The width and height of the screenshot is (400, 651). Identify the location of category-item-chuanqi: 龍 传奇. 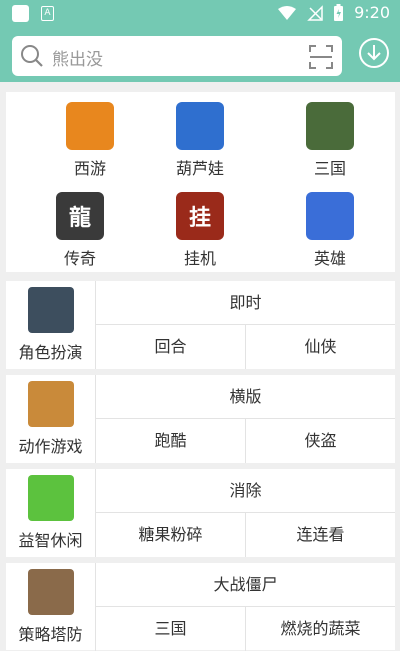
(80, 227).